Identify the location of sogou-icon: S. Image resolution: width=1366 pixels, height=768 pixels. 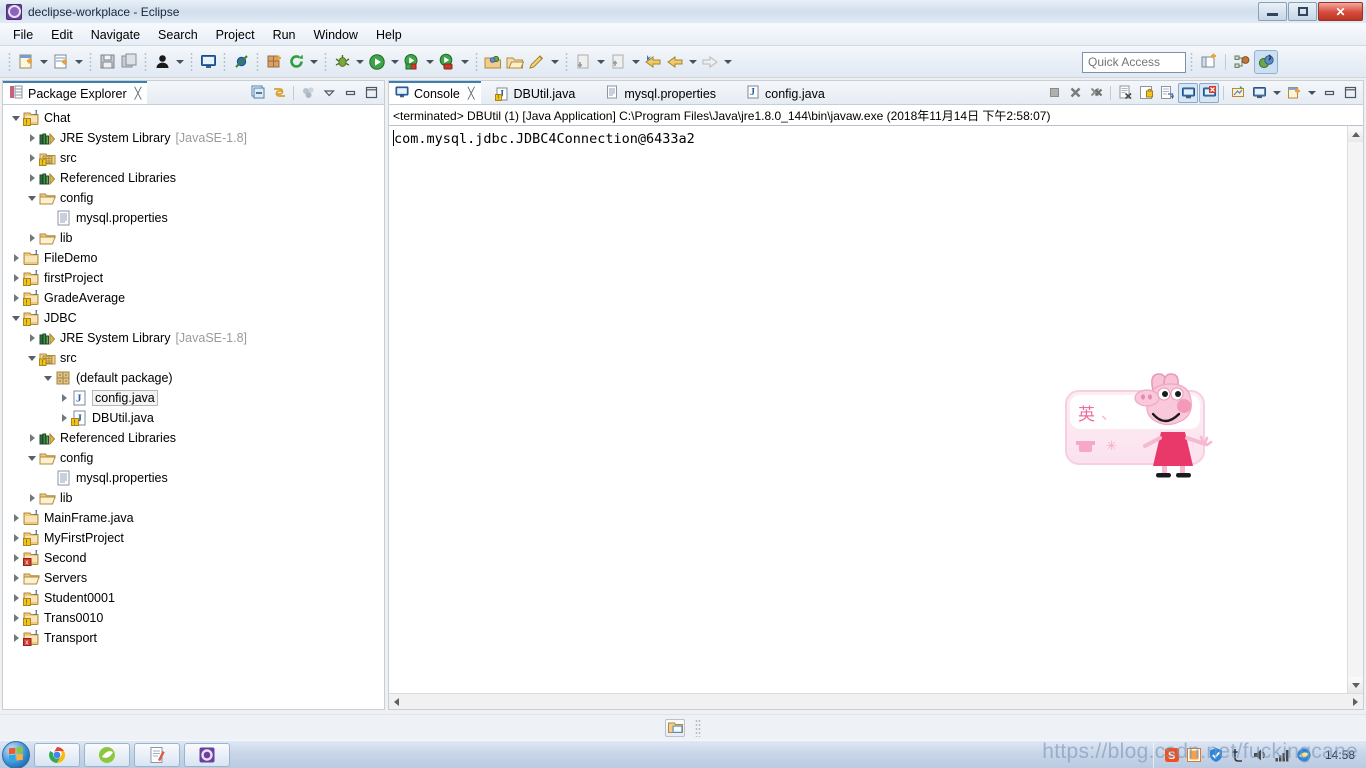
(1172, 755).